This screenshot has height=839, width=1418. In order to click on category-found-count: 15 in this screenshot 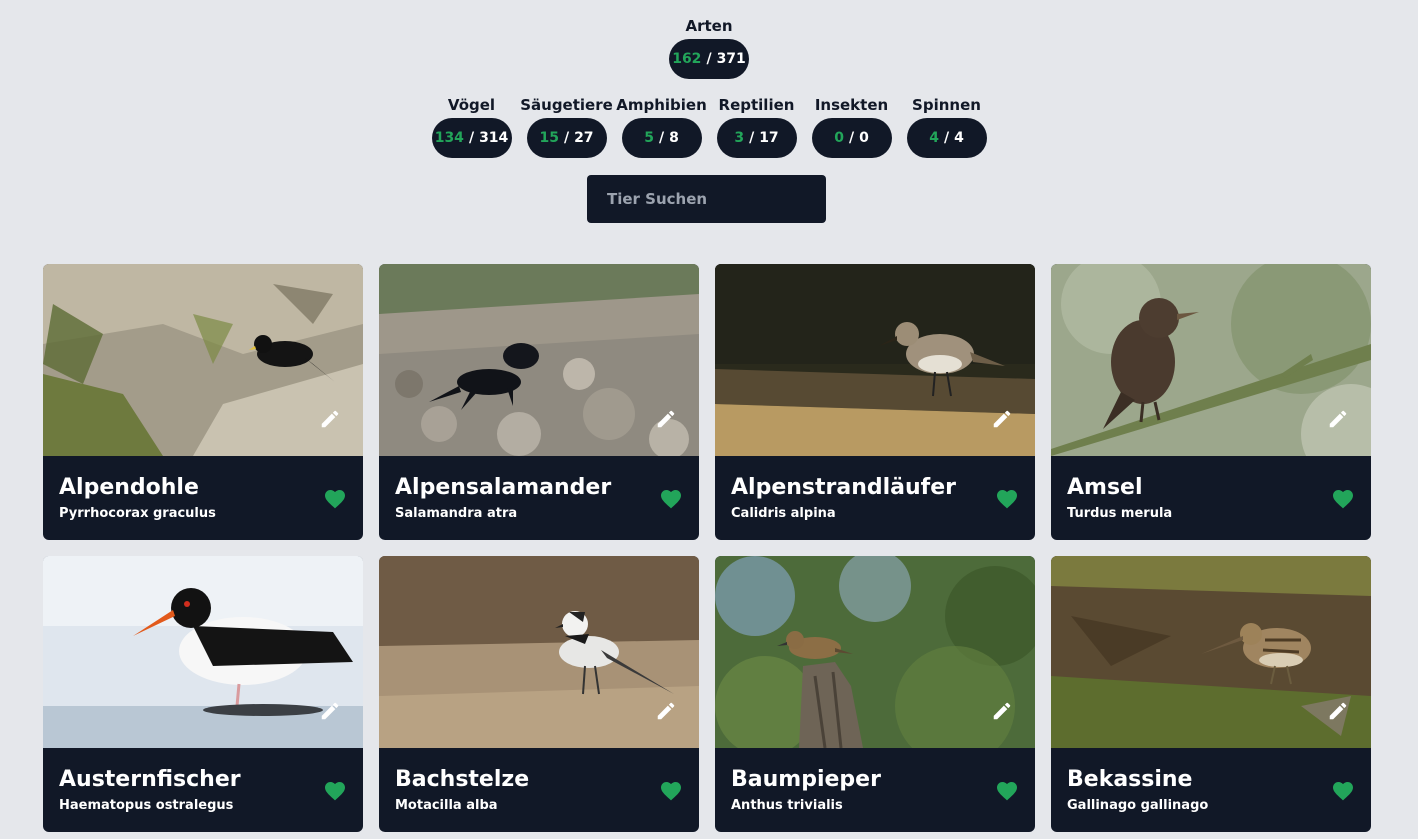, I will do `click(549, 138)`.